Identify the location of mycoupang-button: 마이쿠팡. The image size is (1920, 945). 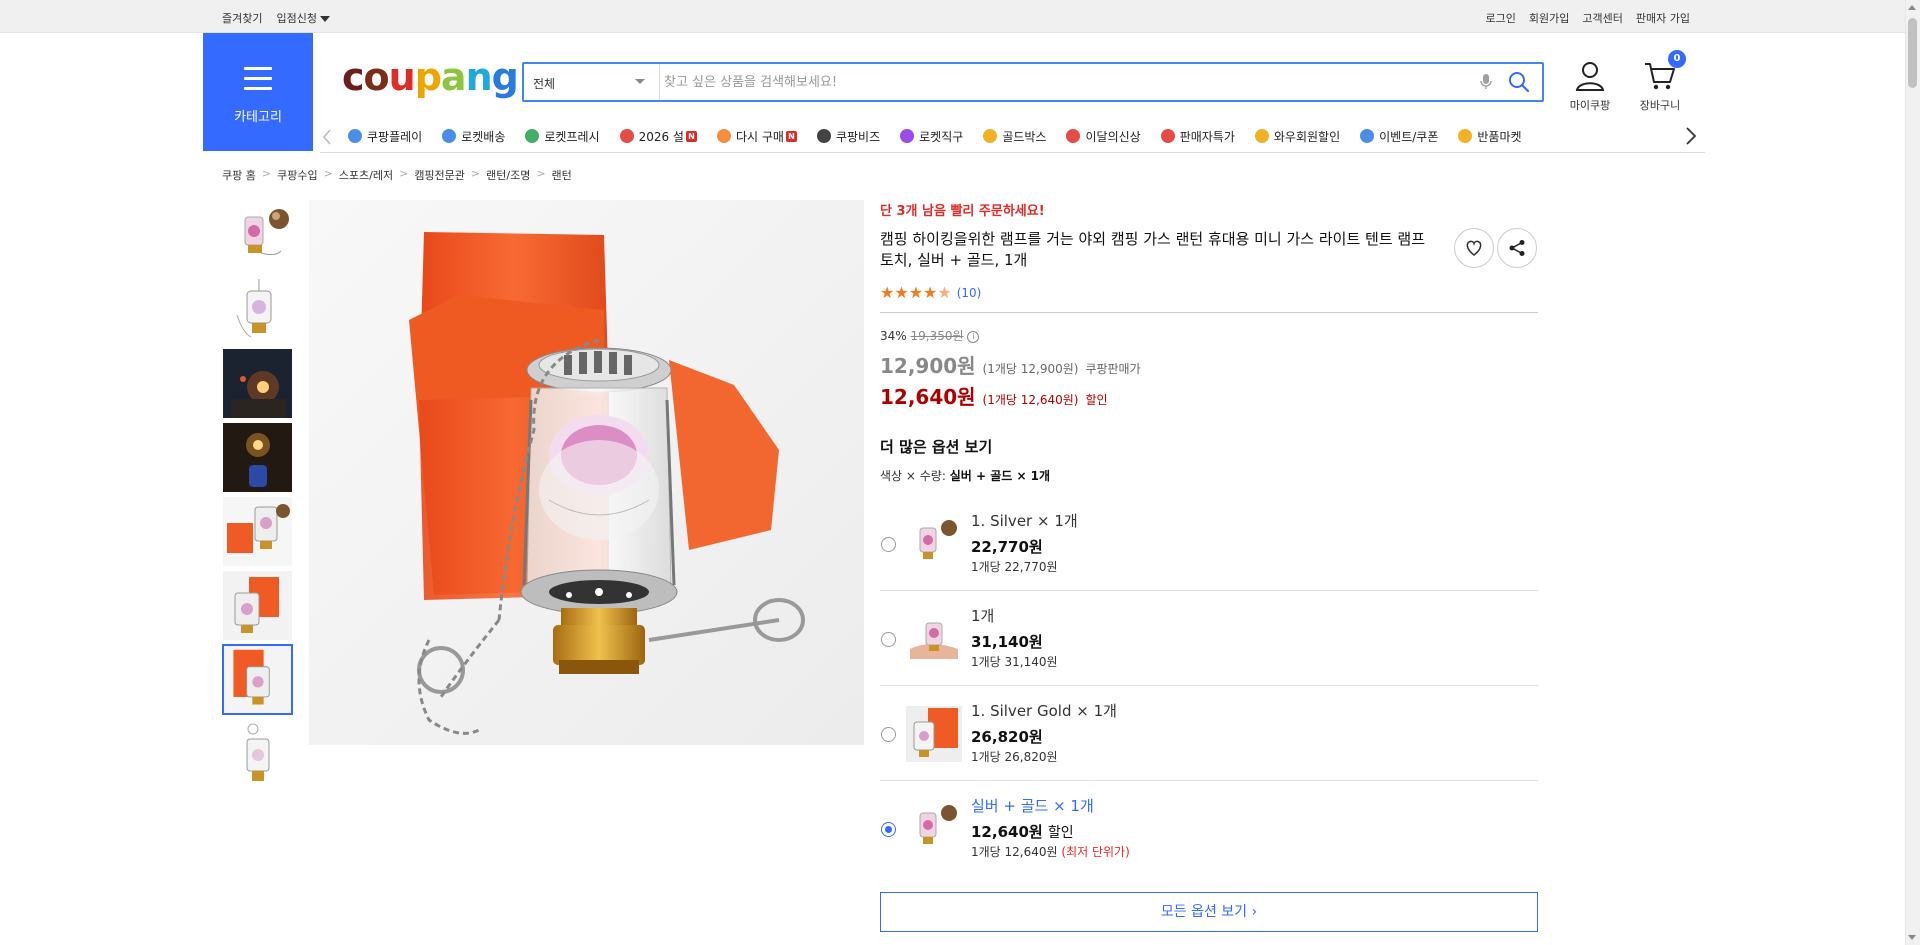
(1590, 86).